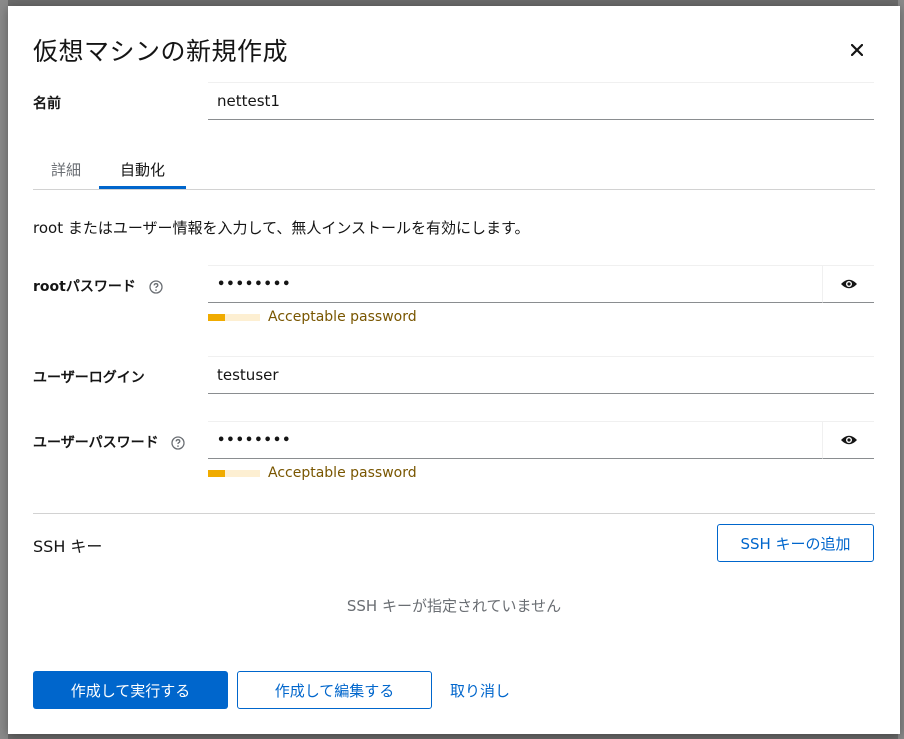  I want to click on create-and-edit-button: 作成して編集する, so click(334, 690).